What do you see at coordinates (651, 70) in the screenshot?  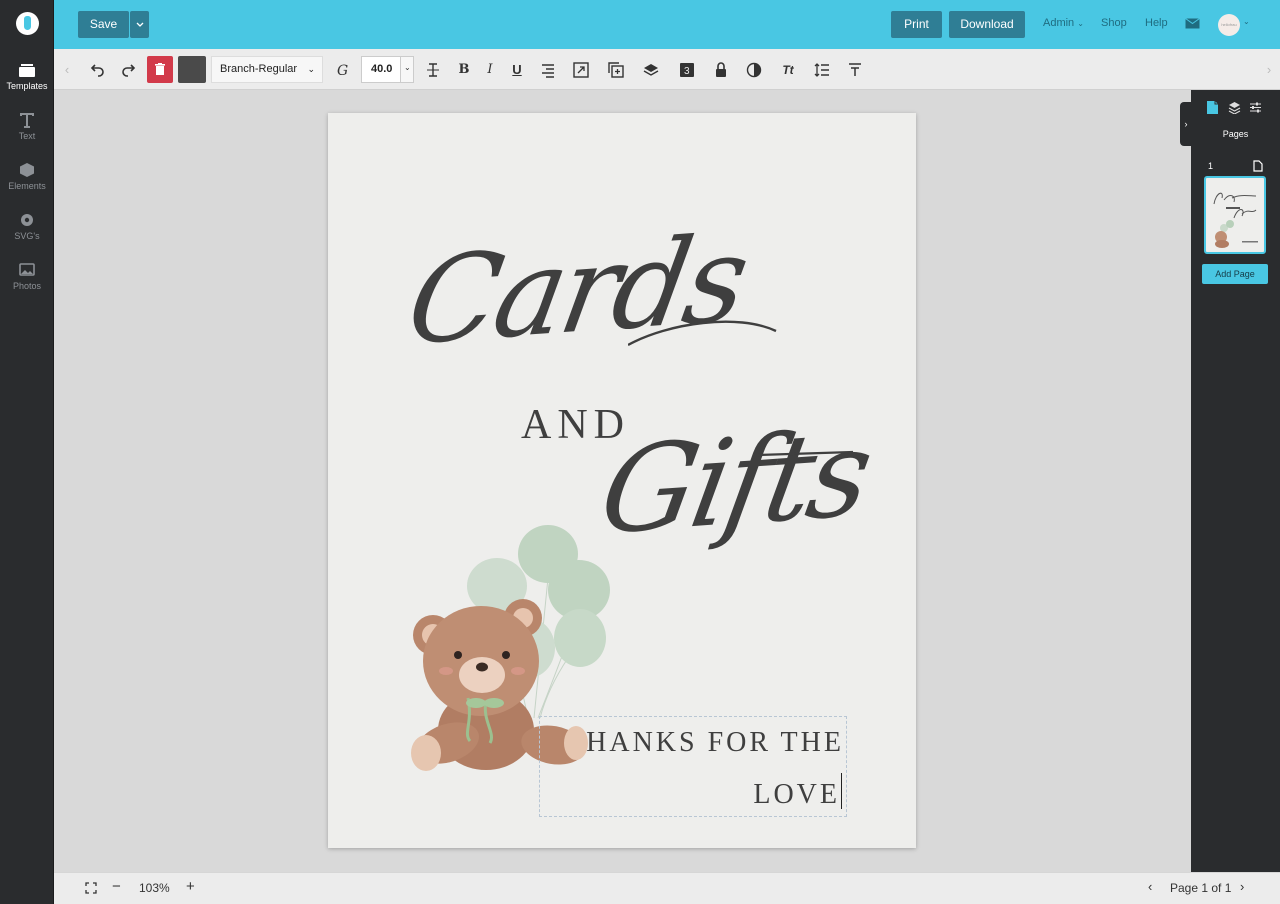 I see `layers-icon` at bounding box center [651, 70].